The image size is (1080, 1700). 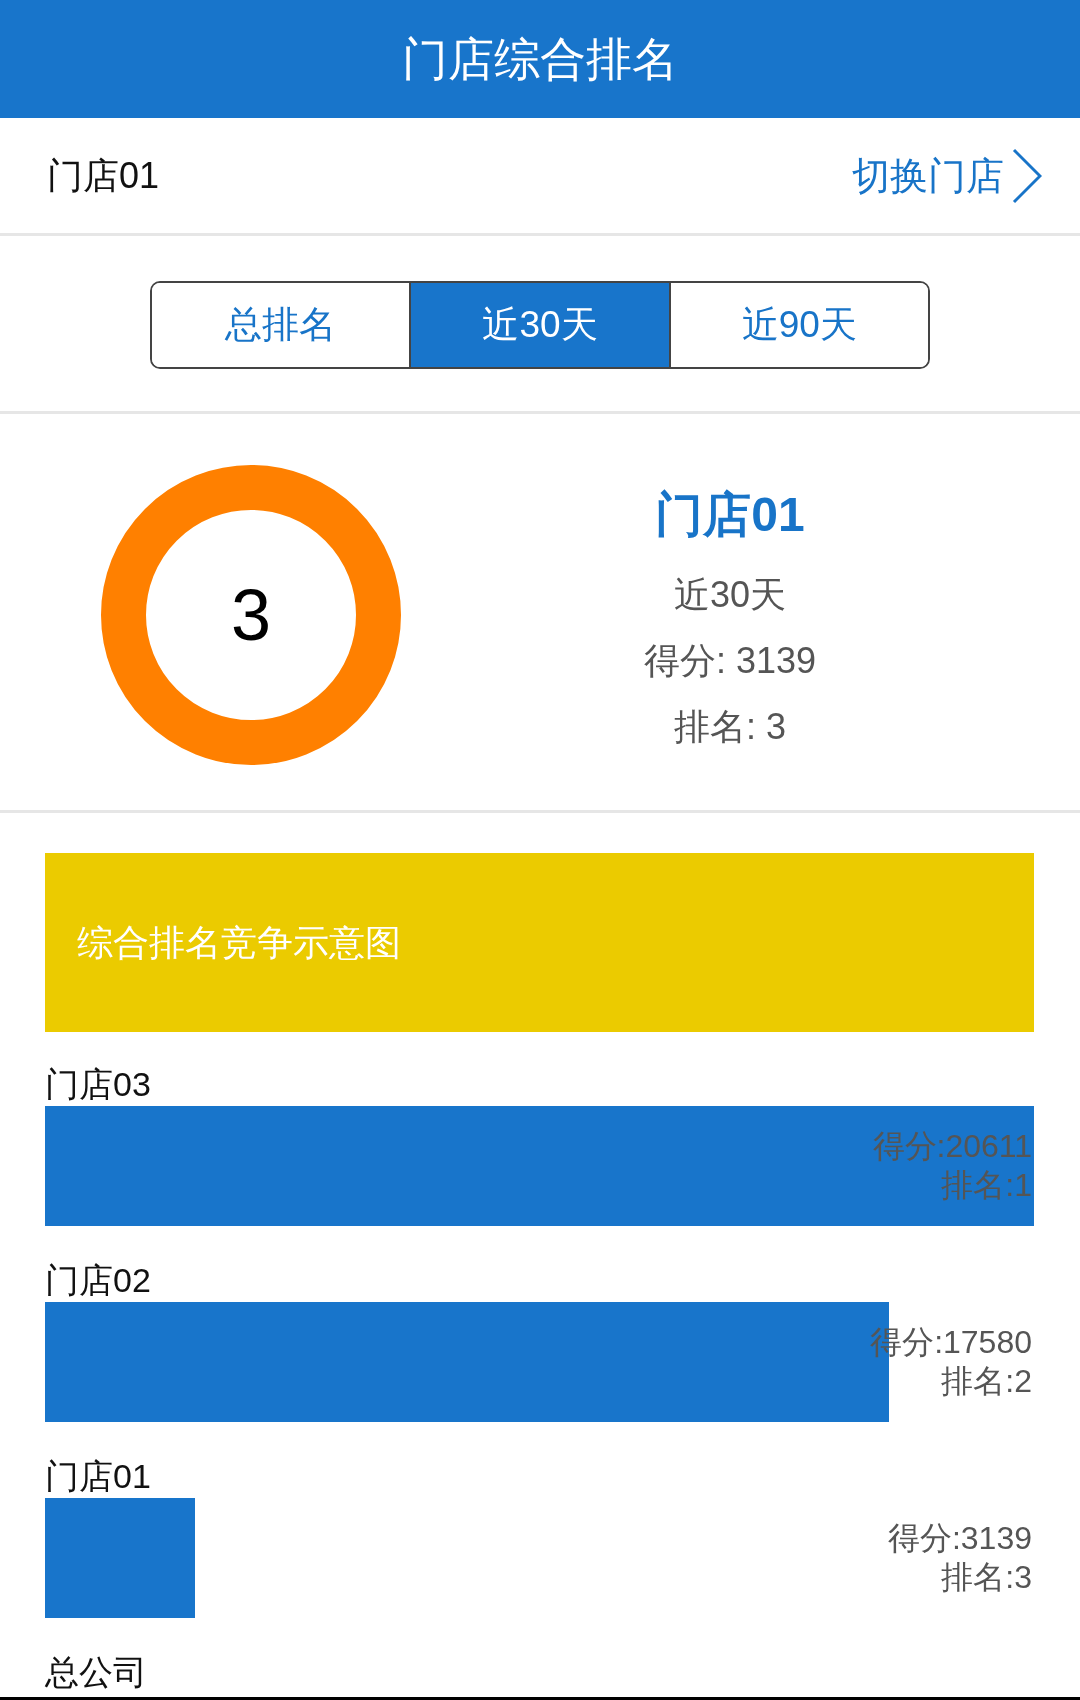 I want to click on switch-store-link: 切换门店, so click(x=947, y=175).